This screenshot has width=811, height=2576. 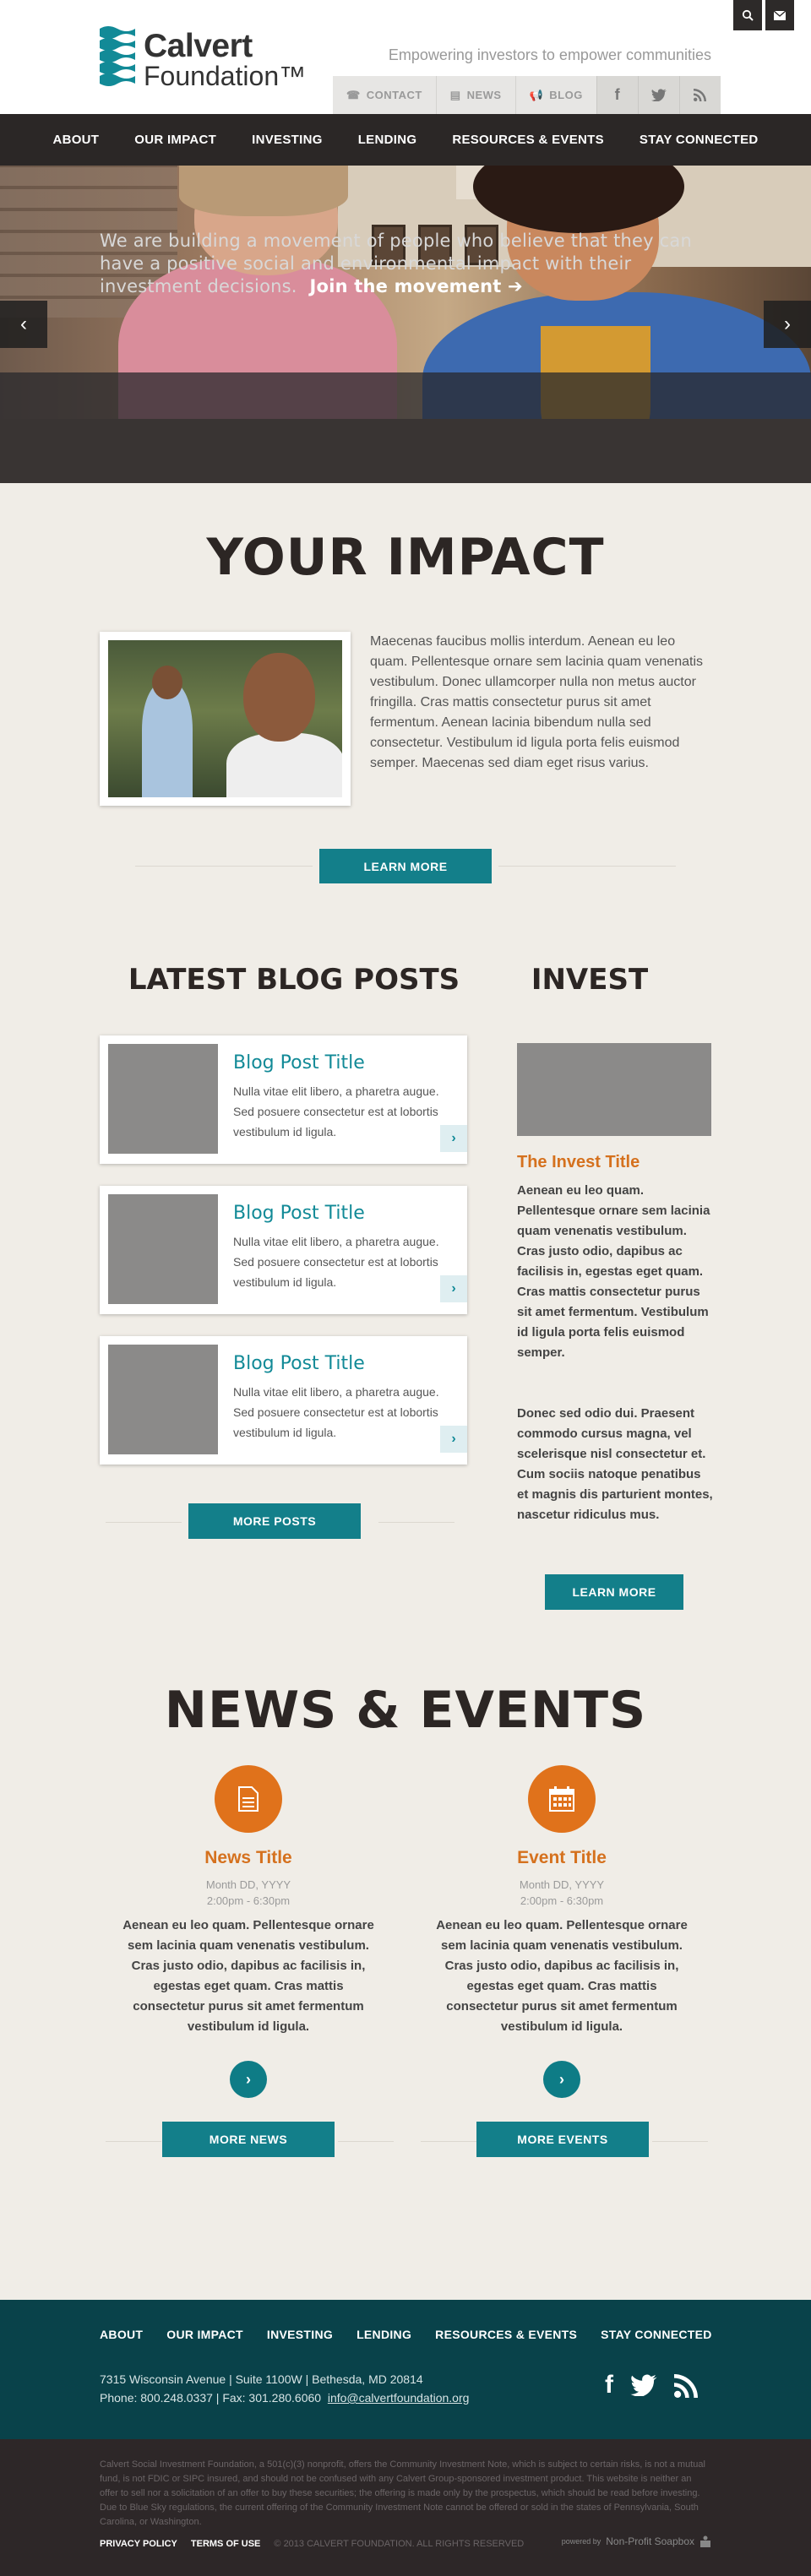 I want to click on nav-stay-connected: STAY CONNECTED, so click(x=699, y=140).